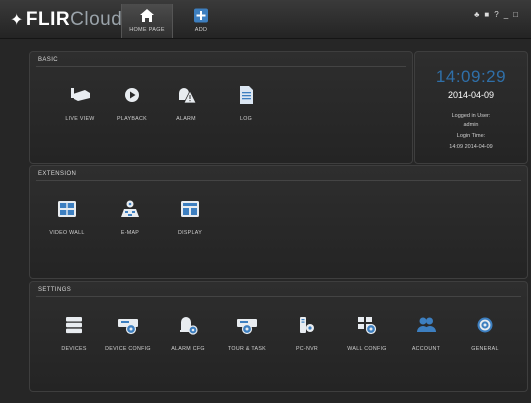  Describe the element at coordinates (190, 217) in the screenshot. I see `extension-item-display: DISPLAY` at that location.